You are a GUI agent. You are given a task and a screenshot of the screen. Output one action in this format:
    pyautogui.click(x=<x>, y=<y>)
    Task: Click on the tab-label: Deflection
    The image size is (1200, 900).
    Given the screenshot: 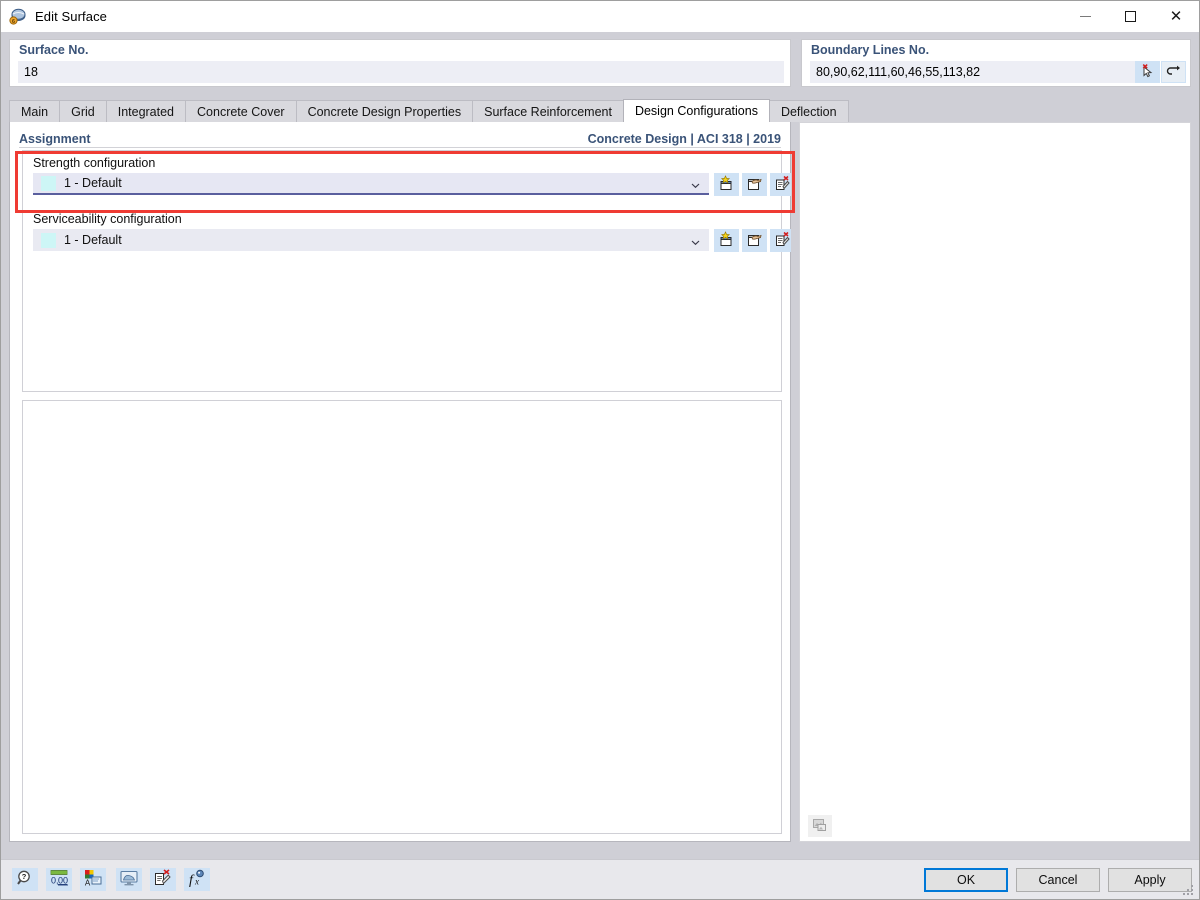 What is the action you would take?
    pyautogui.click(x=808, y=111)
    